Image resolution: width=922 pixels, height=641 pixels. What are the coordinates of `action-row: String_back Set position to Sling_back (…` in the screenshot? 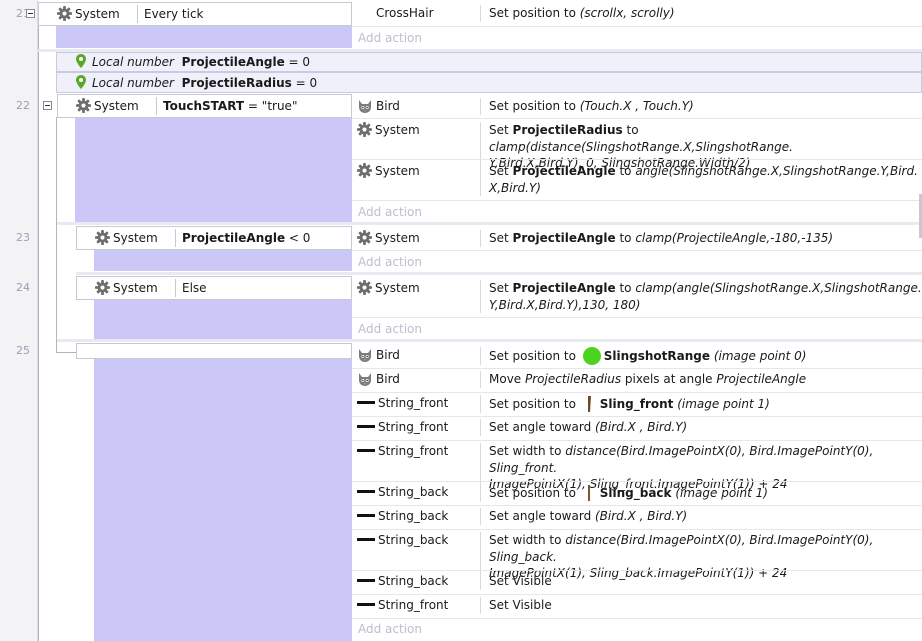 It's located at (637, 493).